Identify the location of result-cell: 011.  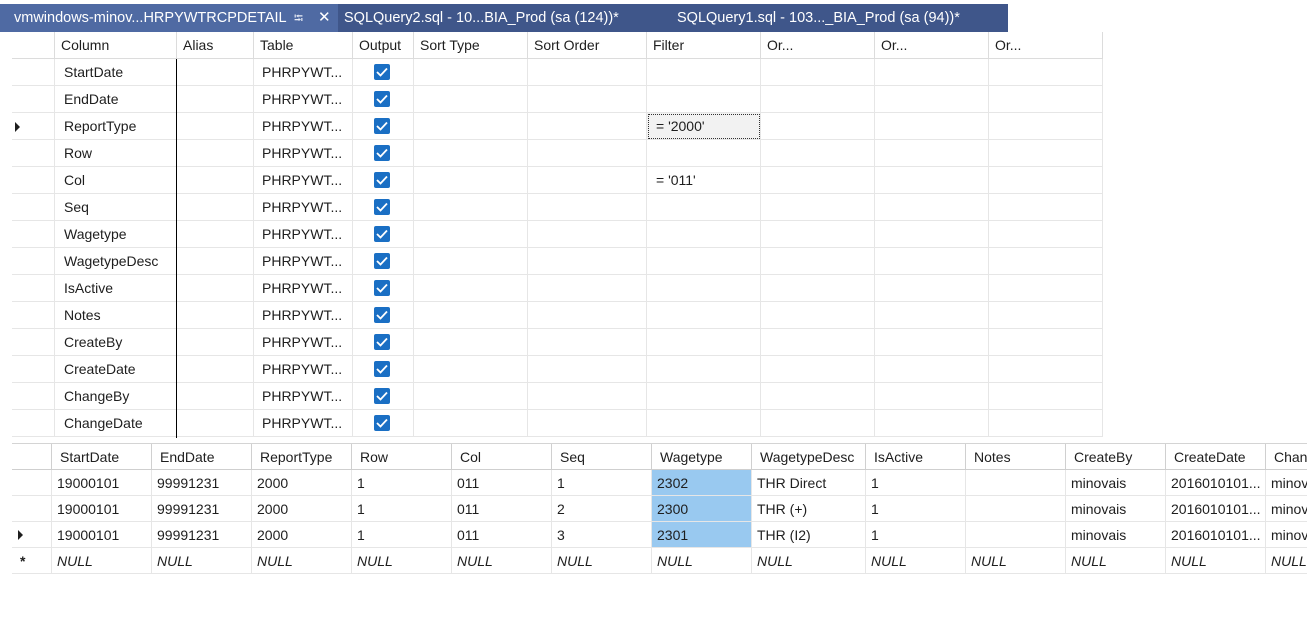
(502, 483).